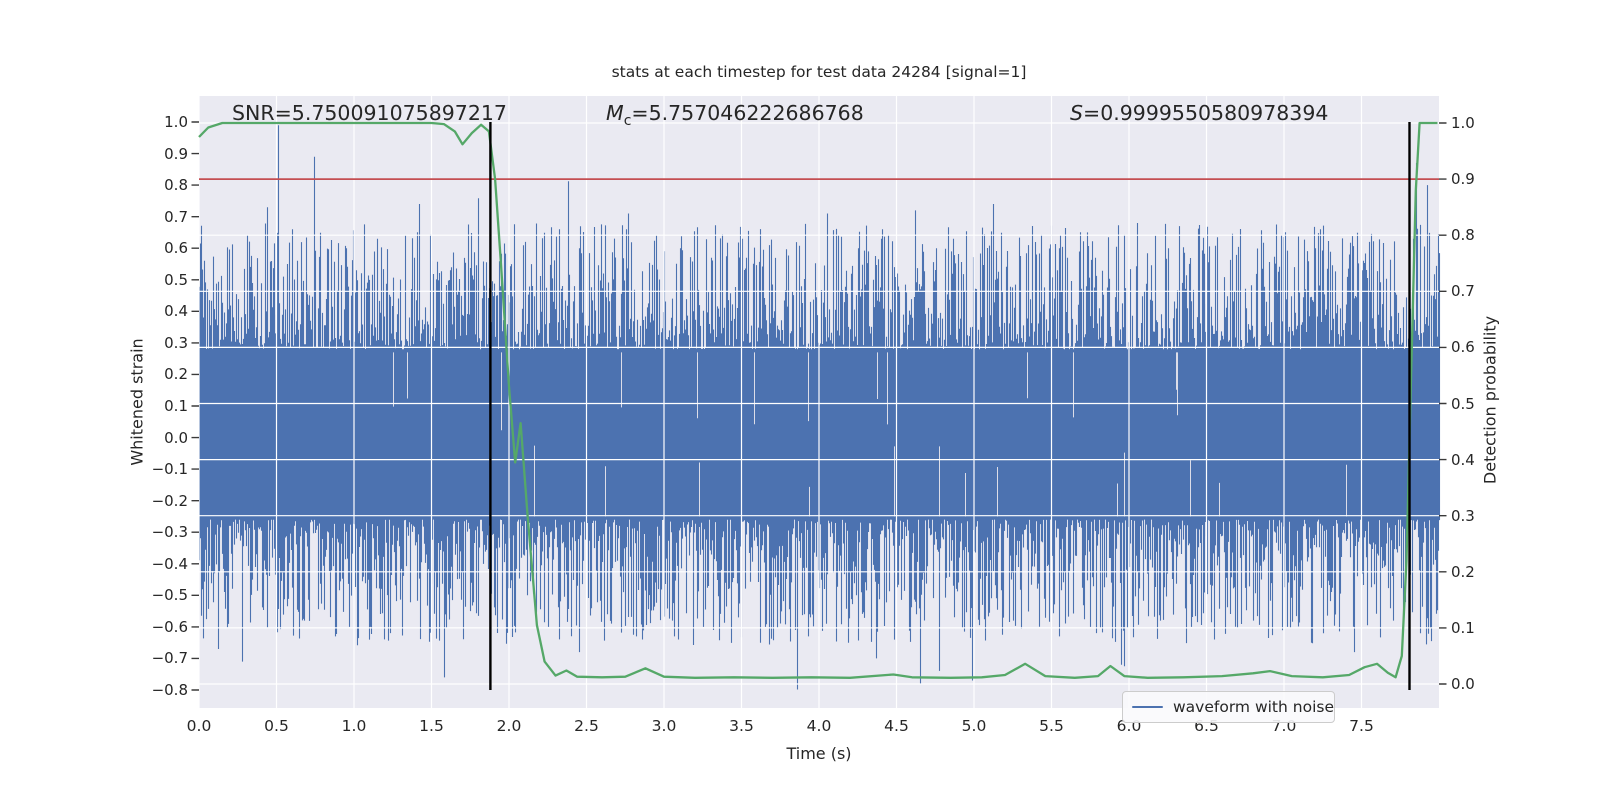 Image resolution: width=1600 pixels, height=800 pixels. Describe the element at coordinates (1463, 627) in the screenshot. I see `y-right-tick-label: 0.1` at that location.